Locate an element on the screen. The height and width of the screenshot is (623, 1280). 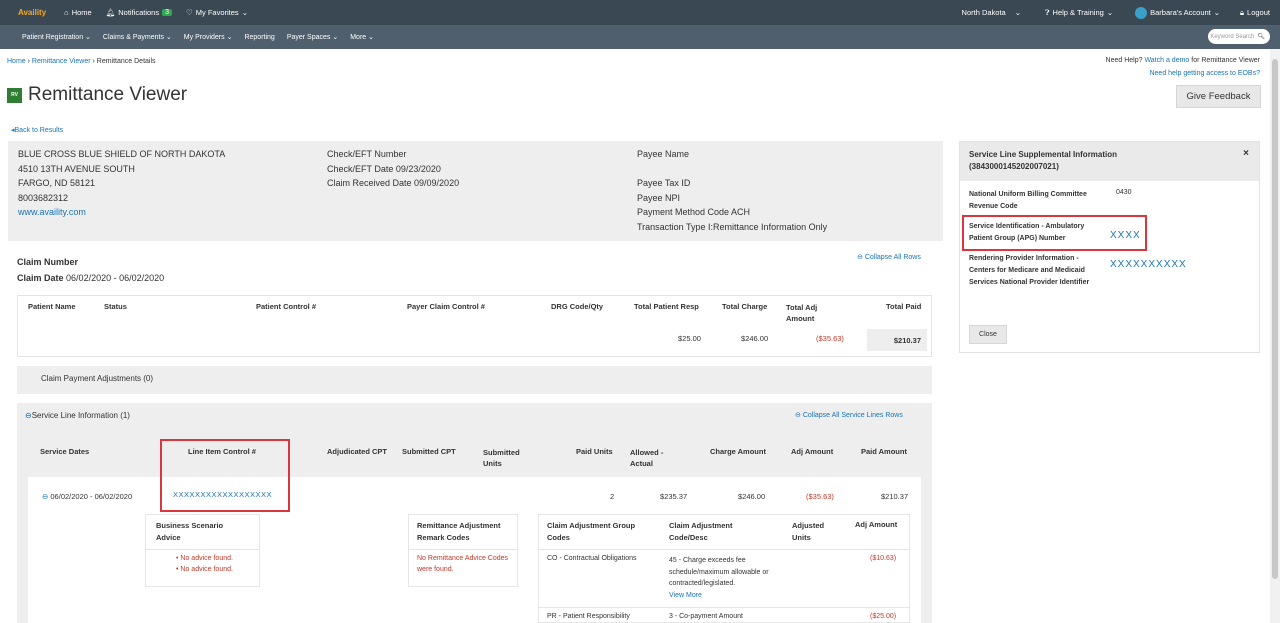
collapse-all-rows-link: ⊖ Collapse All Rows is located at coordinates (889, 257).